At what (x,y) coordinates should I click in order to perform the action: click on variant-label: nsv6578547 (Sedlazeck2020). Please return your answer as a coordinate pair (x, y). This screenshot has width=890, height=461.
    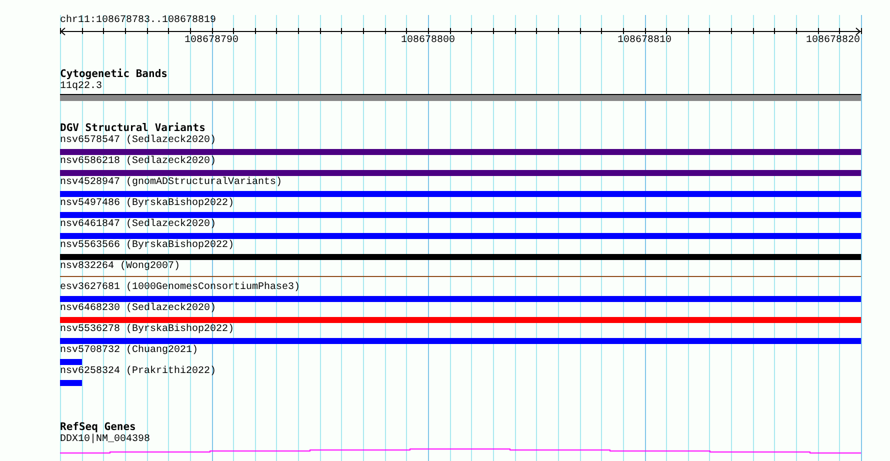
    Looking at the image, I should click on (138, 141).